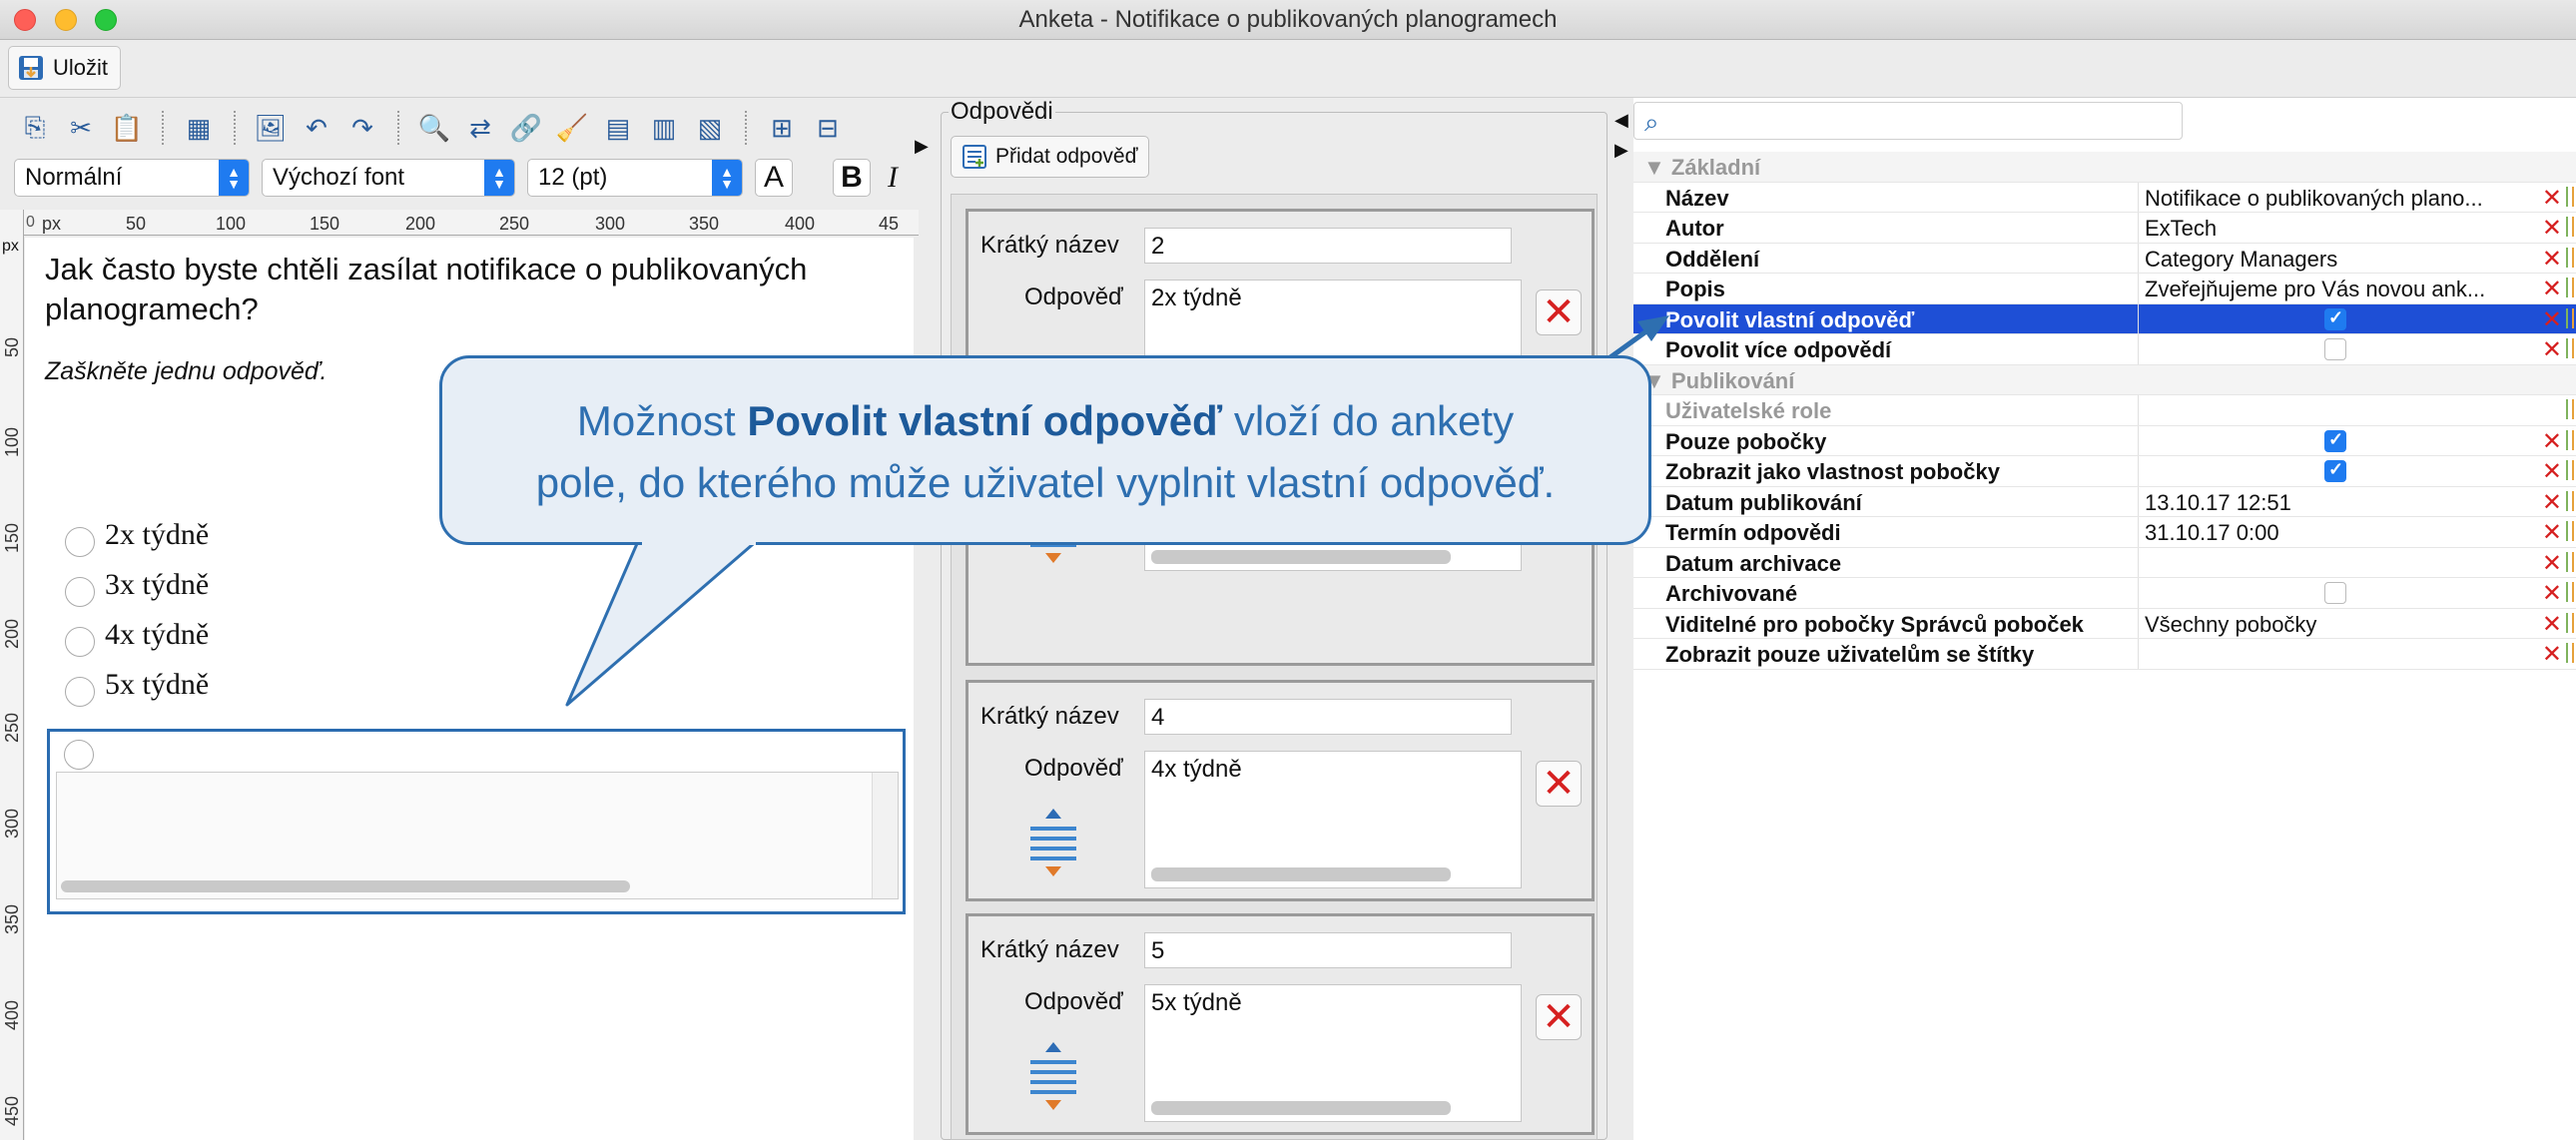 This screenshot has width=2576, height=1140. Describe the element at coordinates (2104, 533) in the screenshot. I see `property-row: Termín odpovědi 31.10.17 0:00 ✕` at that location.